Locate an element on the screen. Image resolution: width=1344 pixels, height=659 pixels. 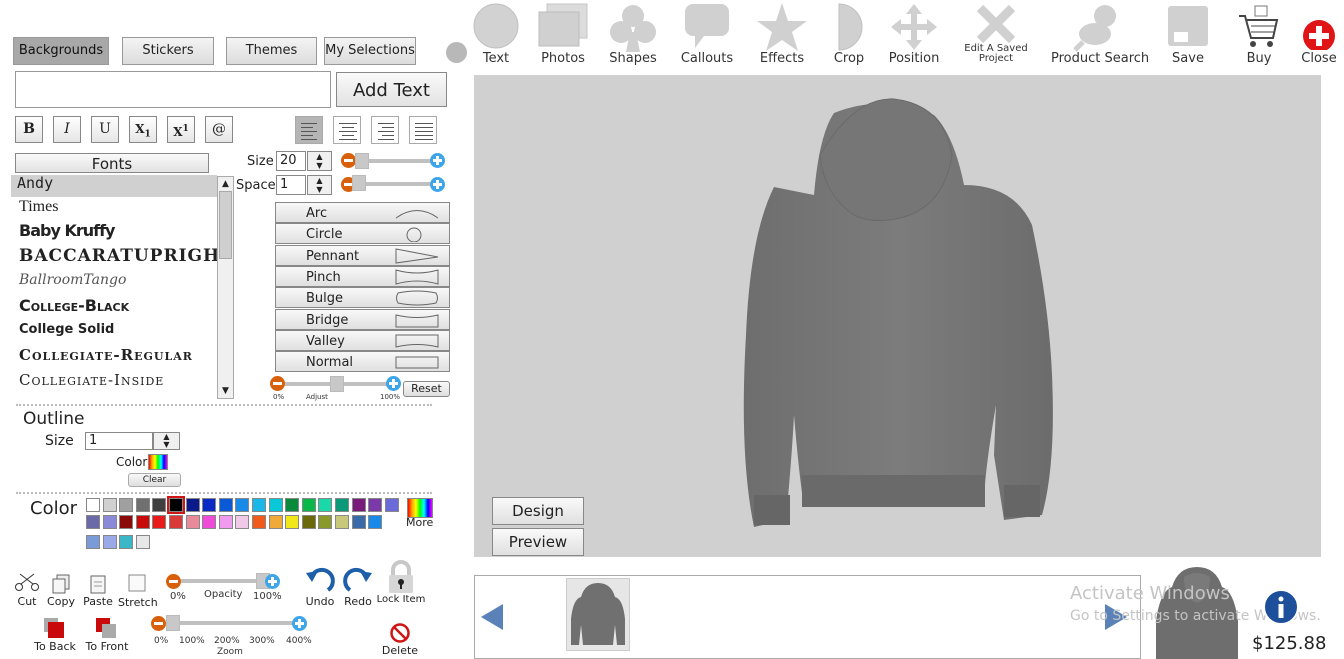
shape-arc: Arc is located at coordinates (362, 212).